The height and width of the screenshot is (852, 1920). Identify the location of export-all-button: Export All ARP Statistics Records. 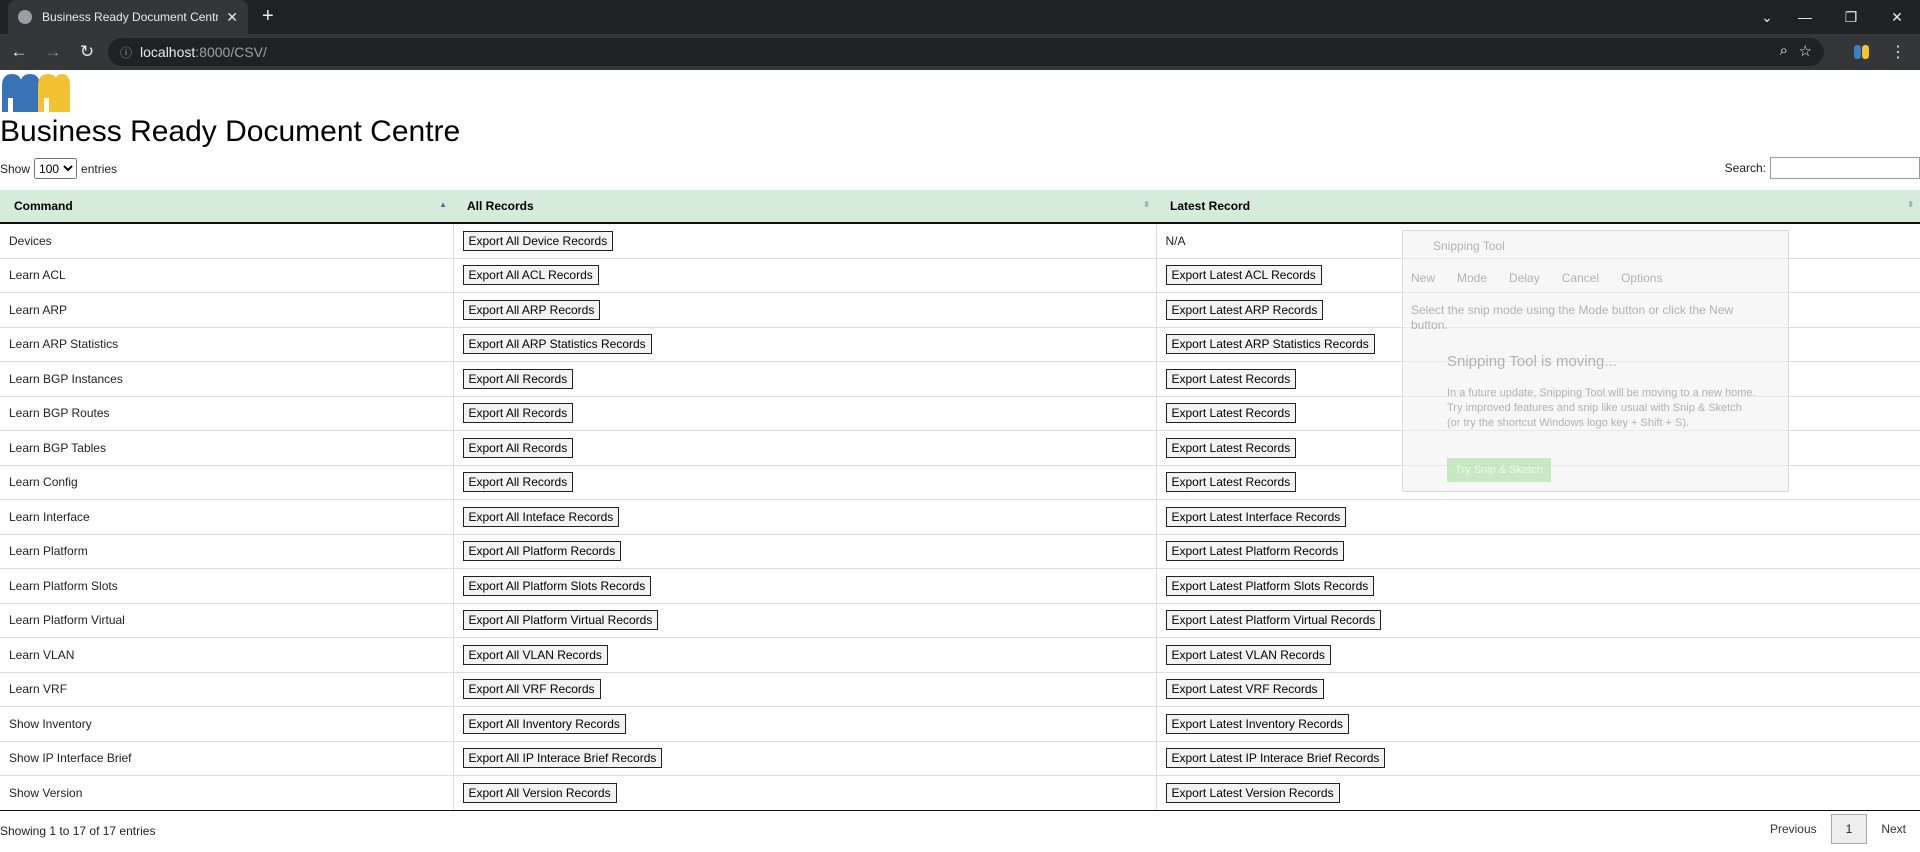
(557, 344).